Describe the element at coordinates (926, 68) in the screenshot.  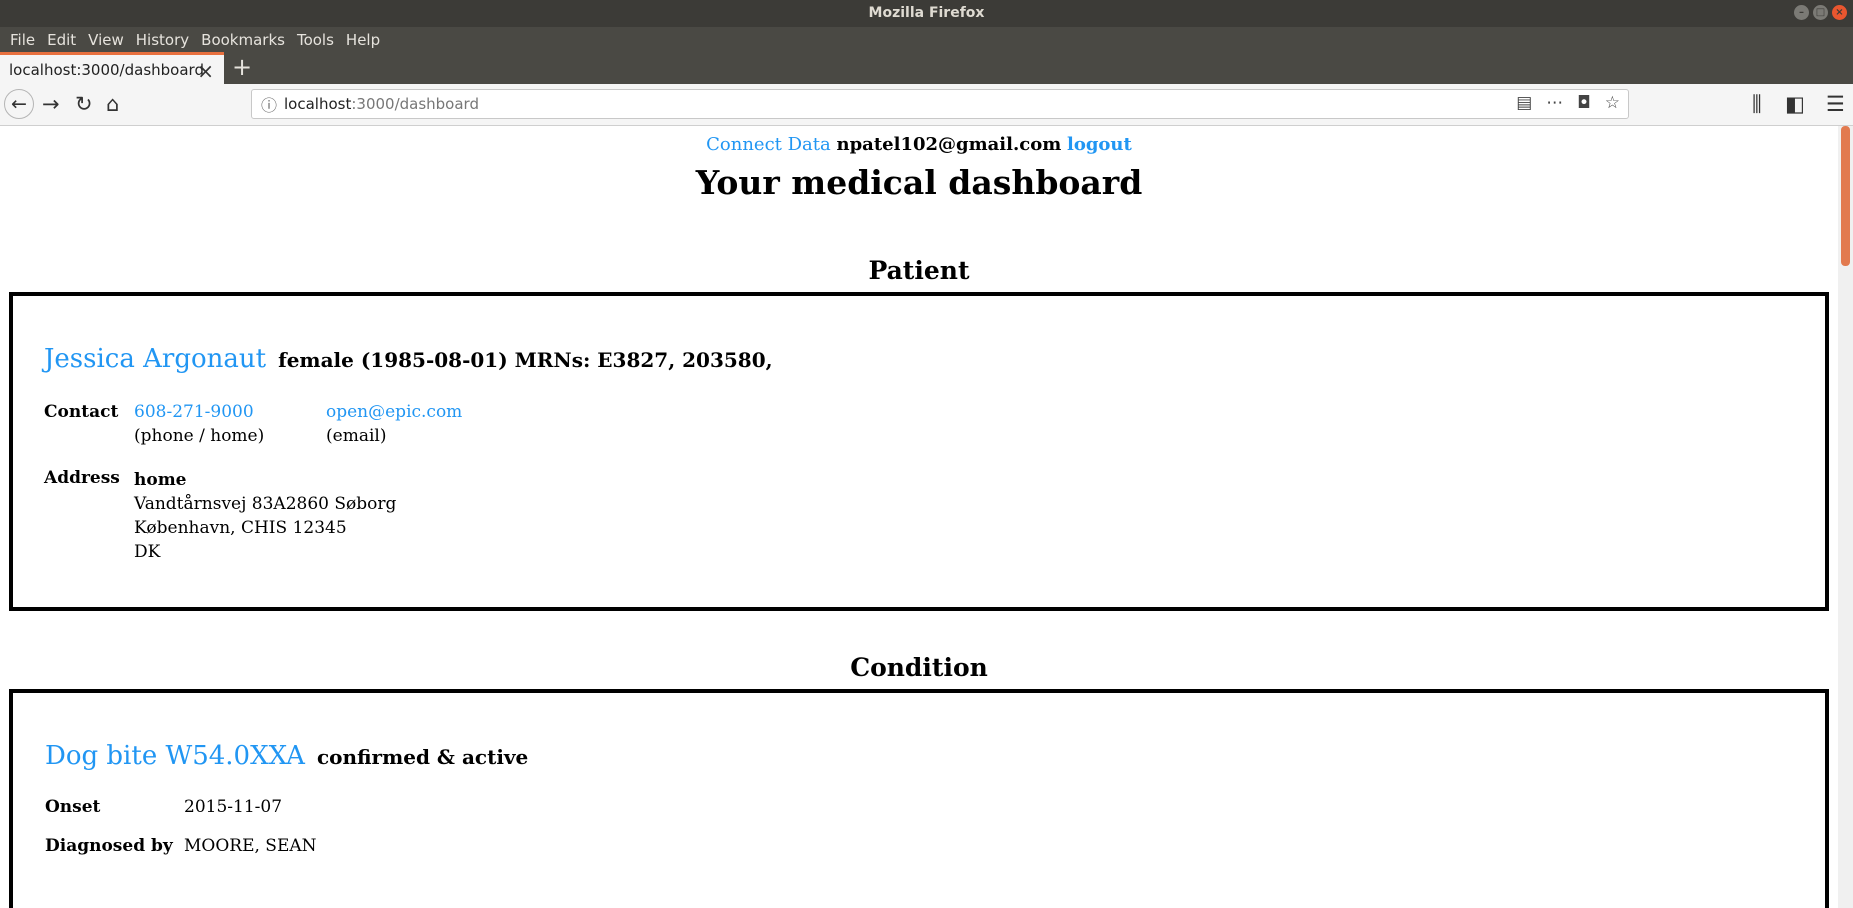
I see `tab-strip: localhost:3000/dashboard × +` at that location.